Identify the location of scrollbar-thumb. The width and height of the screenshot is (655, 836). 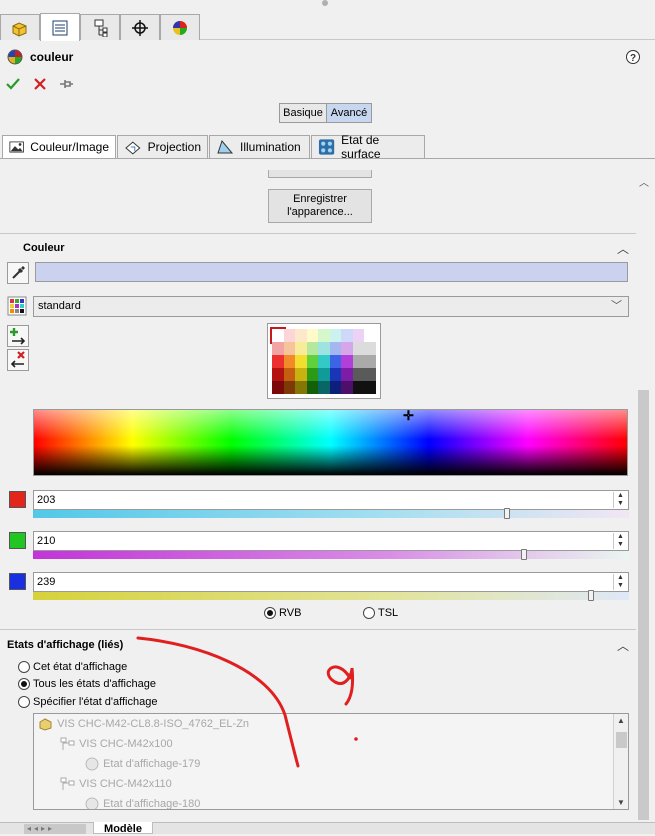
(643, 605).